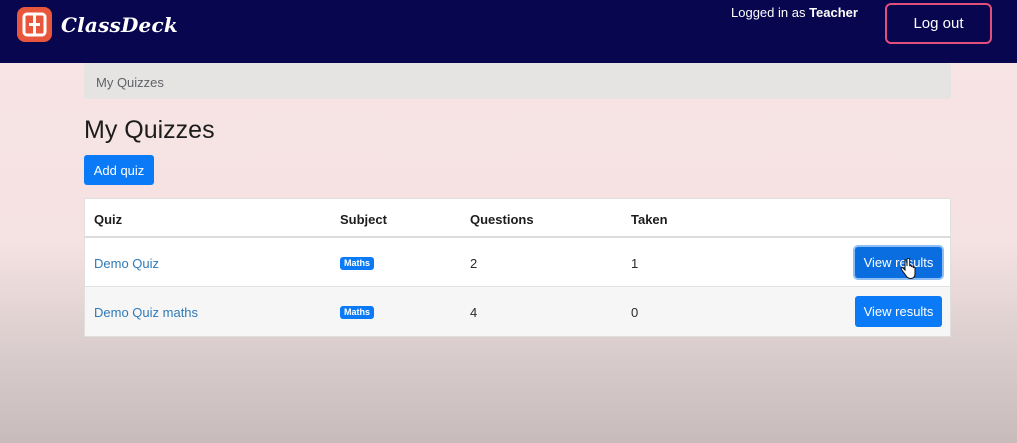  Describe the element at coordinates (635, 312) in the screenshot. I see `taken-count: 0` at that location.